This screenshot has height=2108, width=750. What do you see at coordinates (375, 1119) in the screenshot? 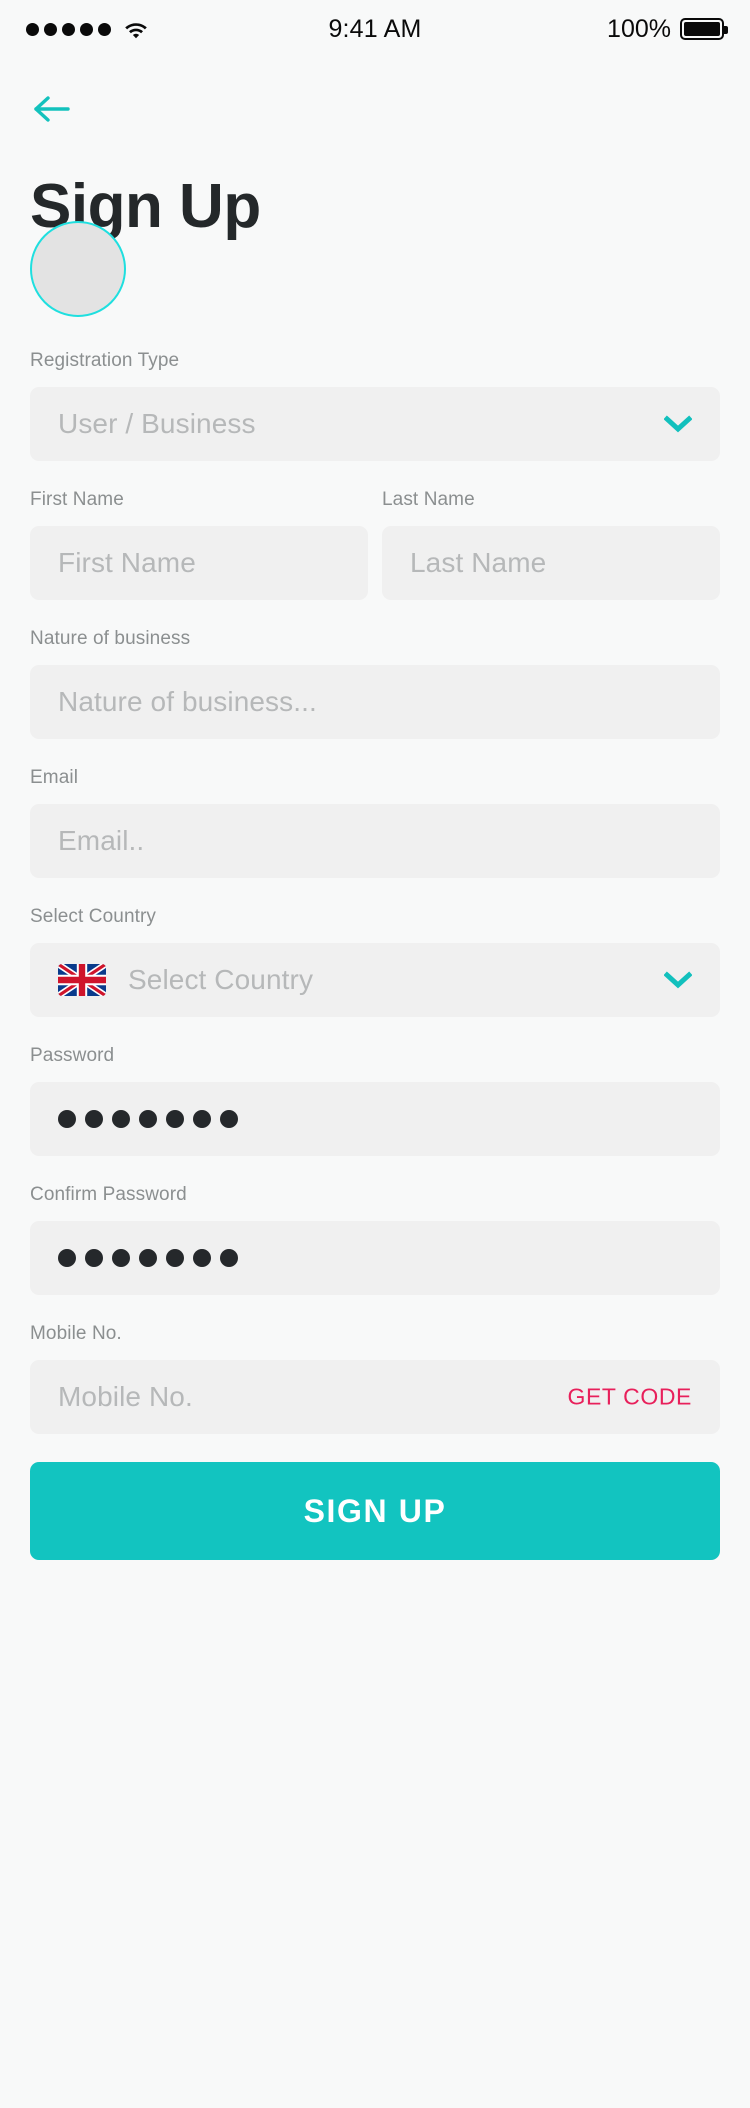
I see `password-input` at bounding box center [375, 1119].